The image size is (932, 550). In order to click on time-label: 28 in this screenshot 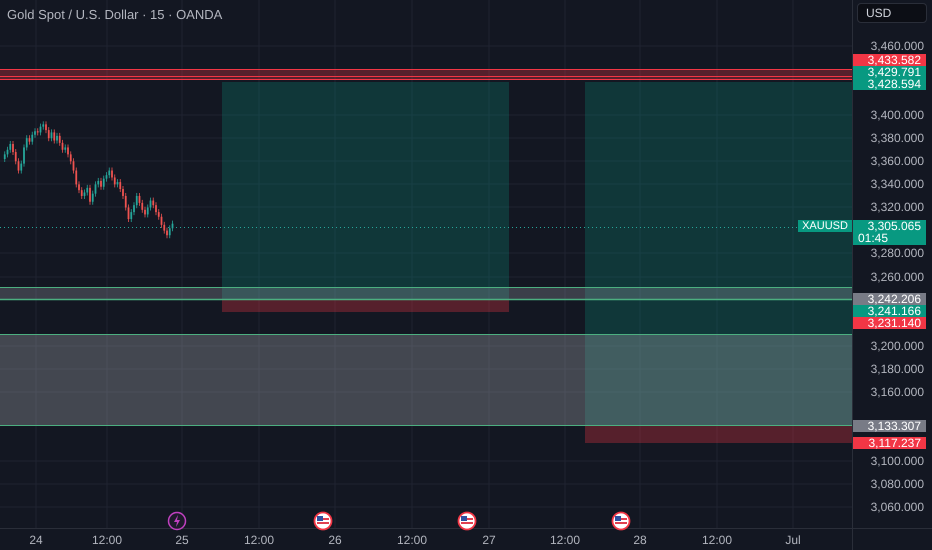, I will do `click(640, 540)`.